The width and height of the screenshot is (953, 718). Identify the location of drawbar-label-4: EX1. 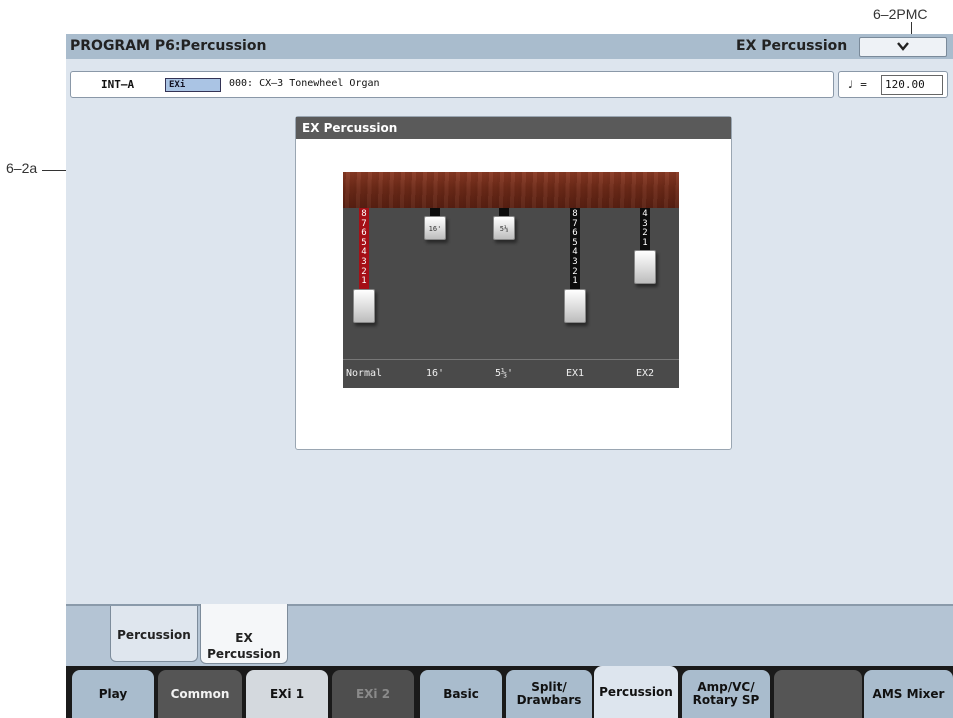
(575, 373).